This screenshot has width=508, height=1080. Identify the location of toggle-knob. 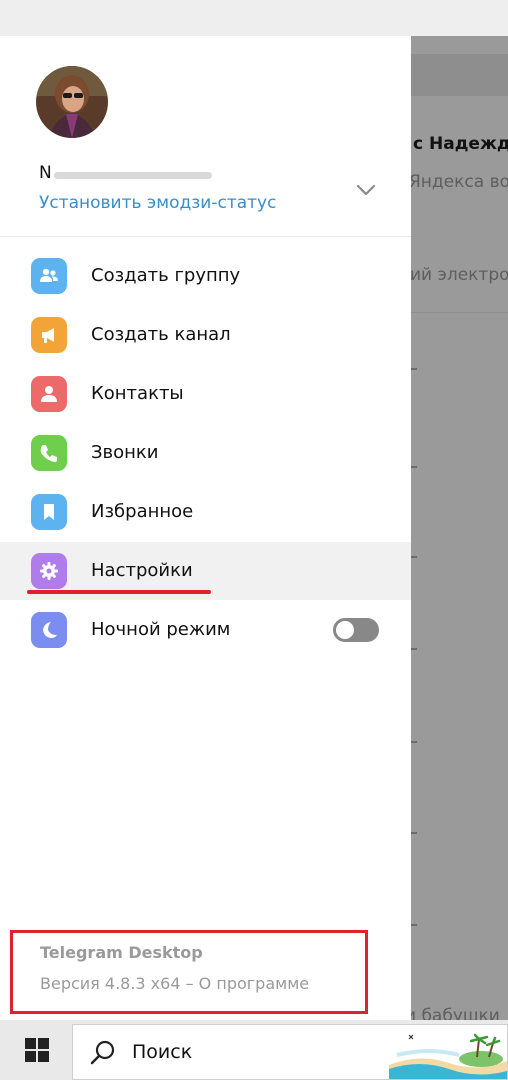
(345, 630).